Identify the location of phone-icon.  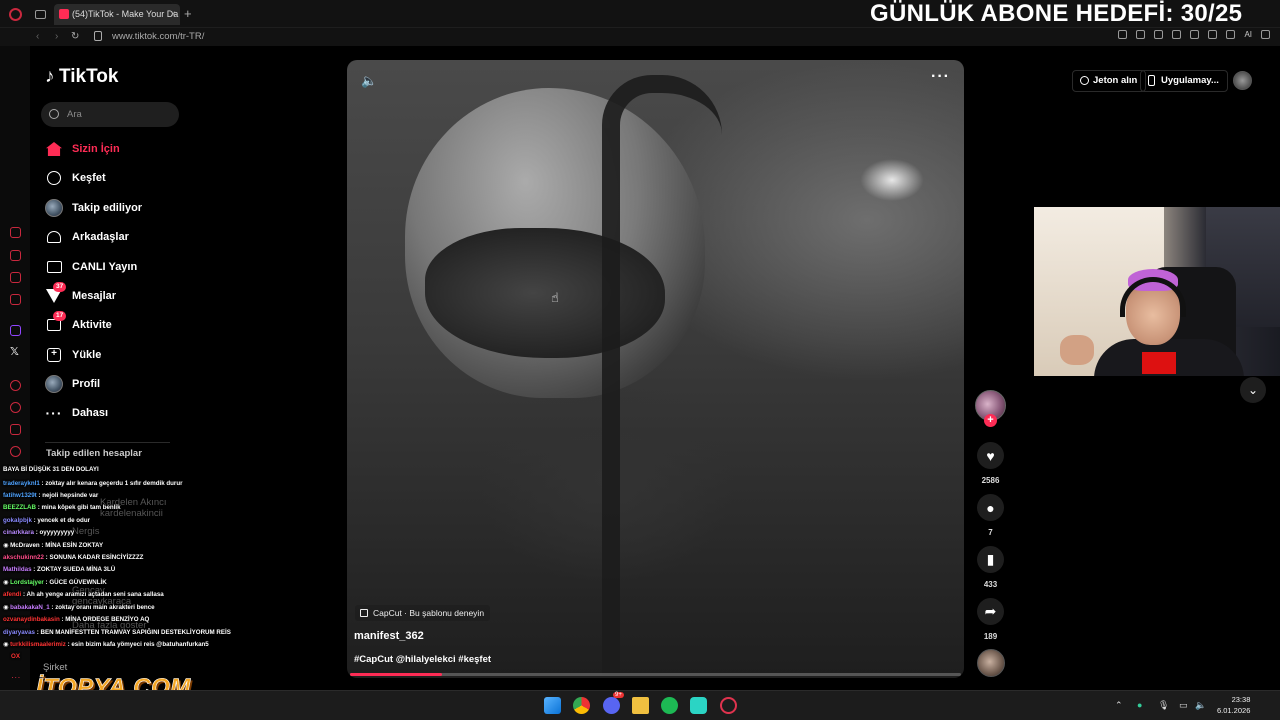
(1151, 80).